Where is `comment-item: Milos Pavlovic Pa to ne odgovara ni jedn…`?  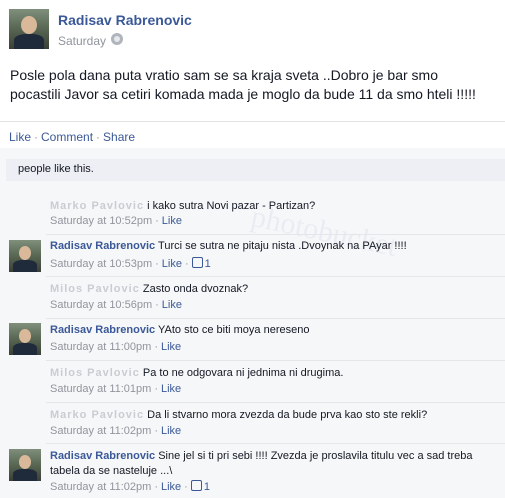
comment-item: Milos Pavlovic Pa to ne odgovara ni jedn… is located at coordinates (252, 382).